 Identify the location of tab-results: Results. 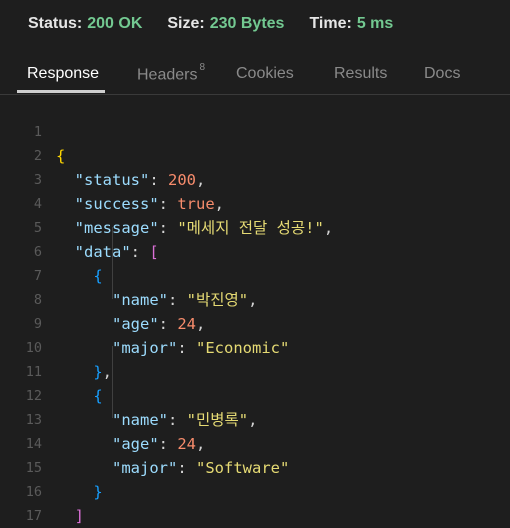
(360, 74).